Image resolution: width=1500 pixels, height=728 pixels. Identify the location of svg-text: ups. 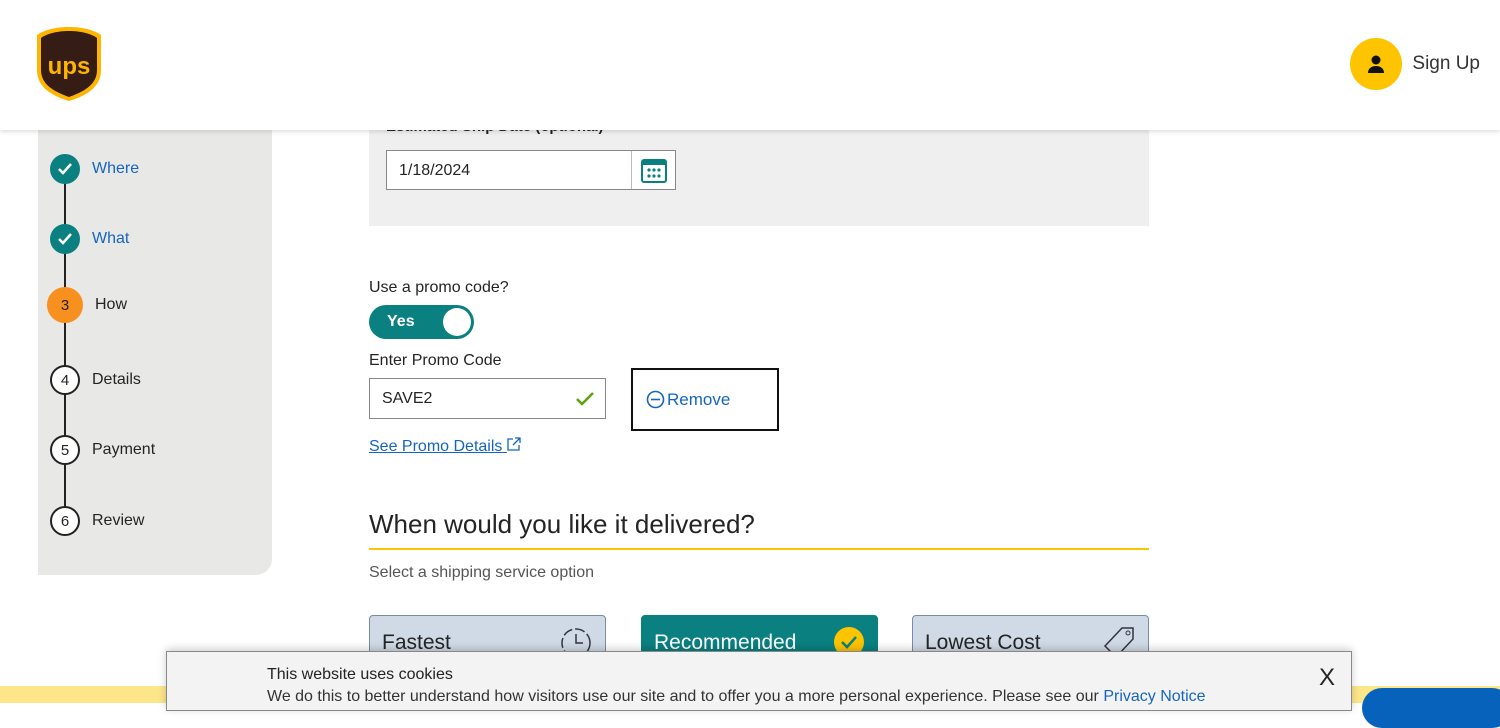
(69, 66).